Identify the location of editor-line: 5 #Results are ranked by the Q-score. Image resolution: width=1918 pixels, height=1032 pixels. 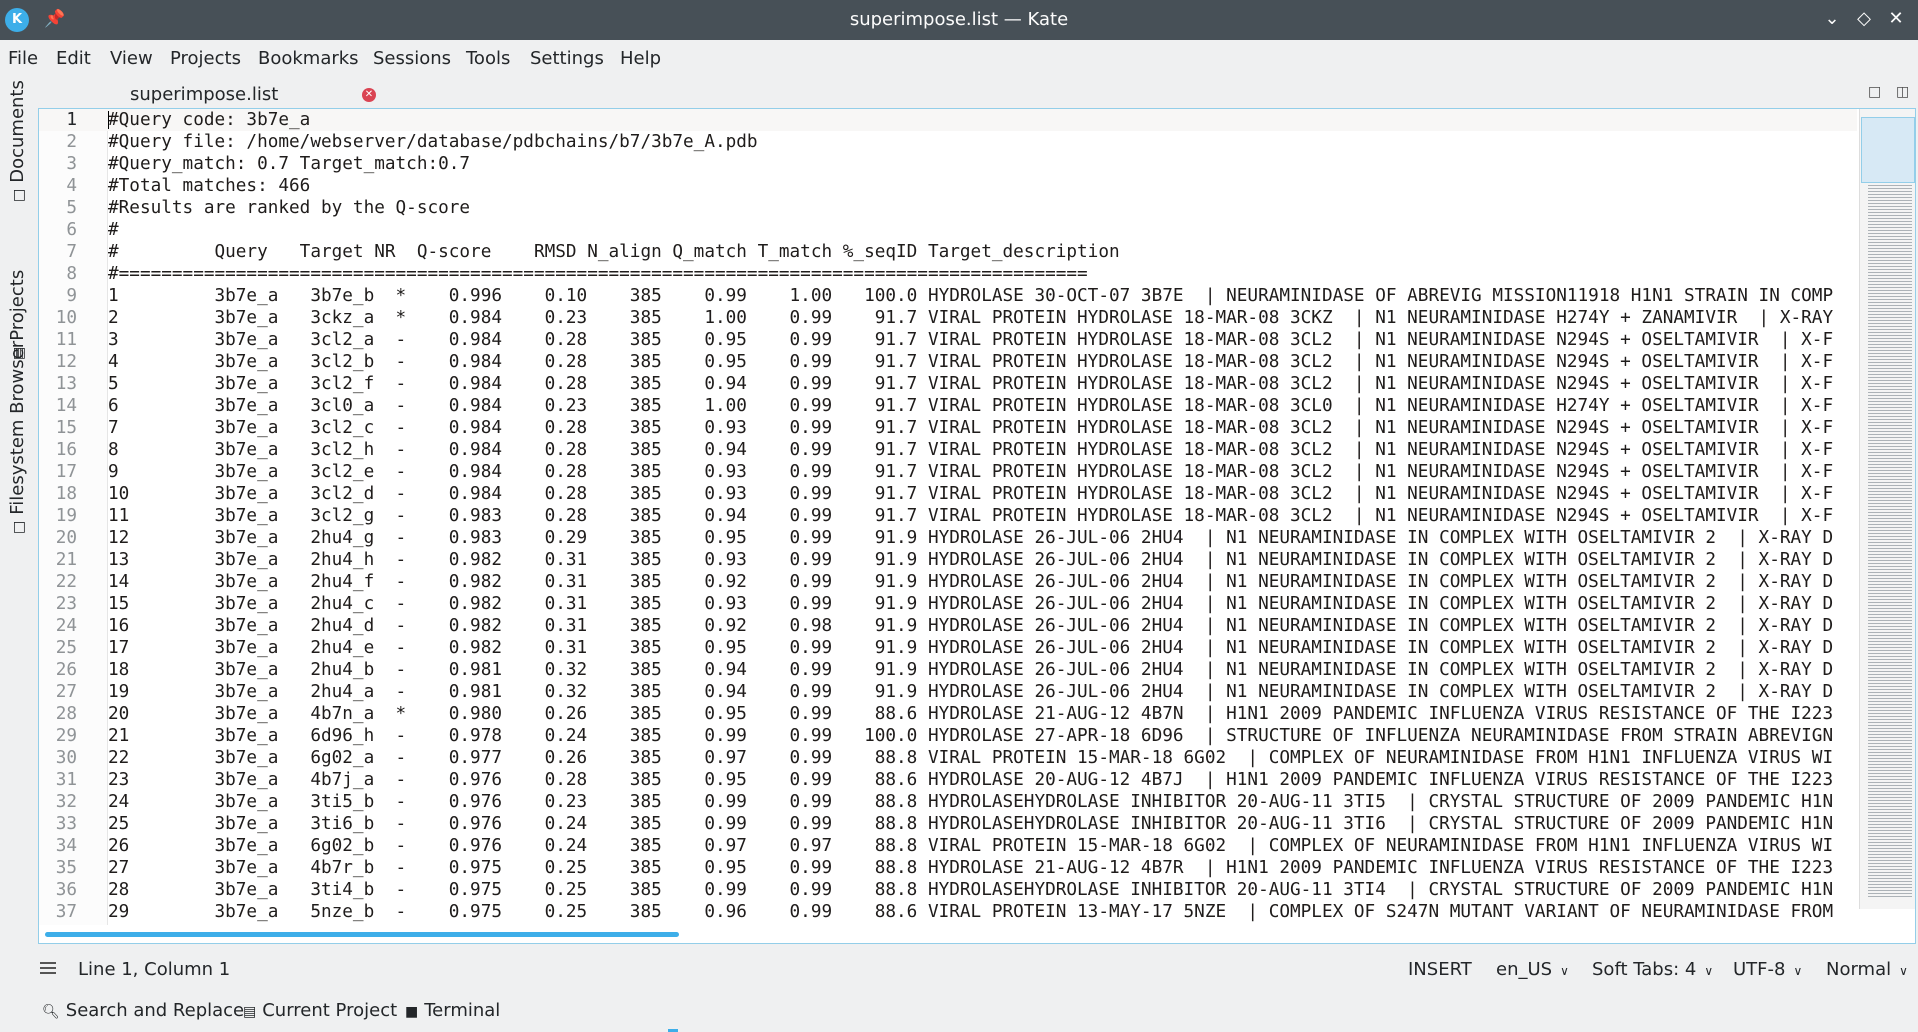
(254, 208).